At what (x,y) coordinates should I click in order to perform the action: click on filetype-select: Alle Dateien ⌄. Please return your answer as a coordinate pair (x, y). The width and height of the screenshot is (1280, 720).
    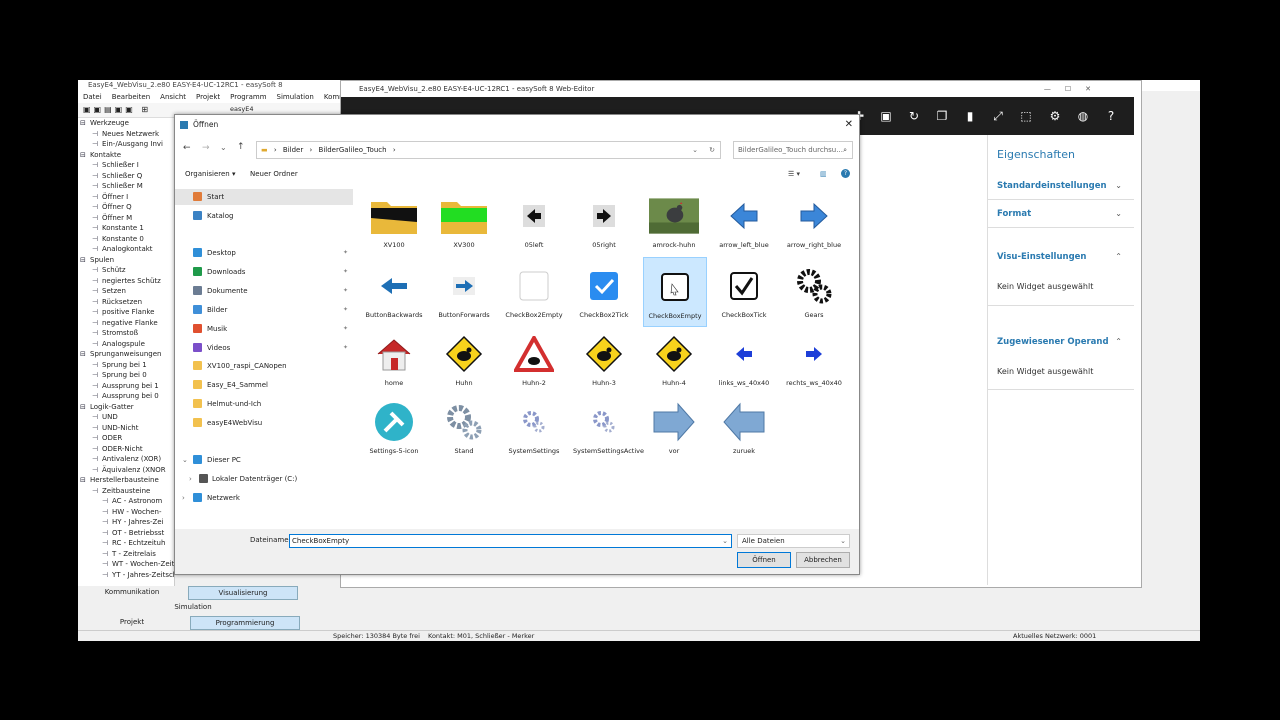
    Looking at the image, I should click on (793, 541).